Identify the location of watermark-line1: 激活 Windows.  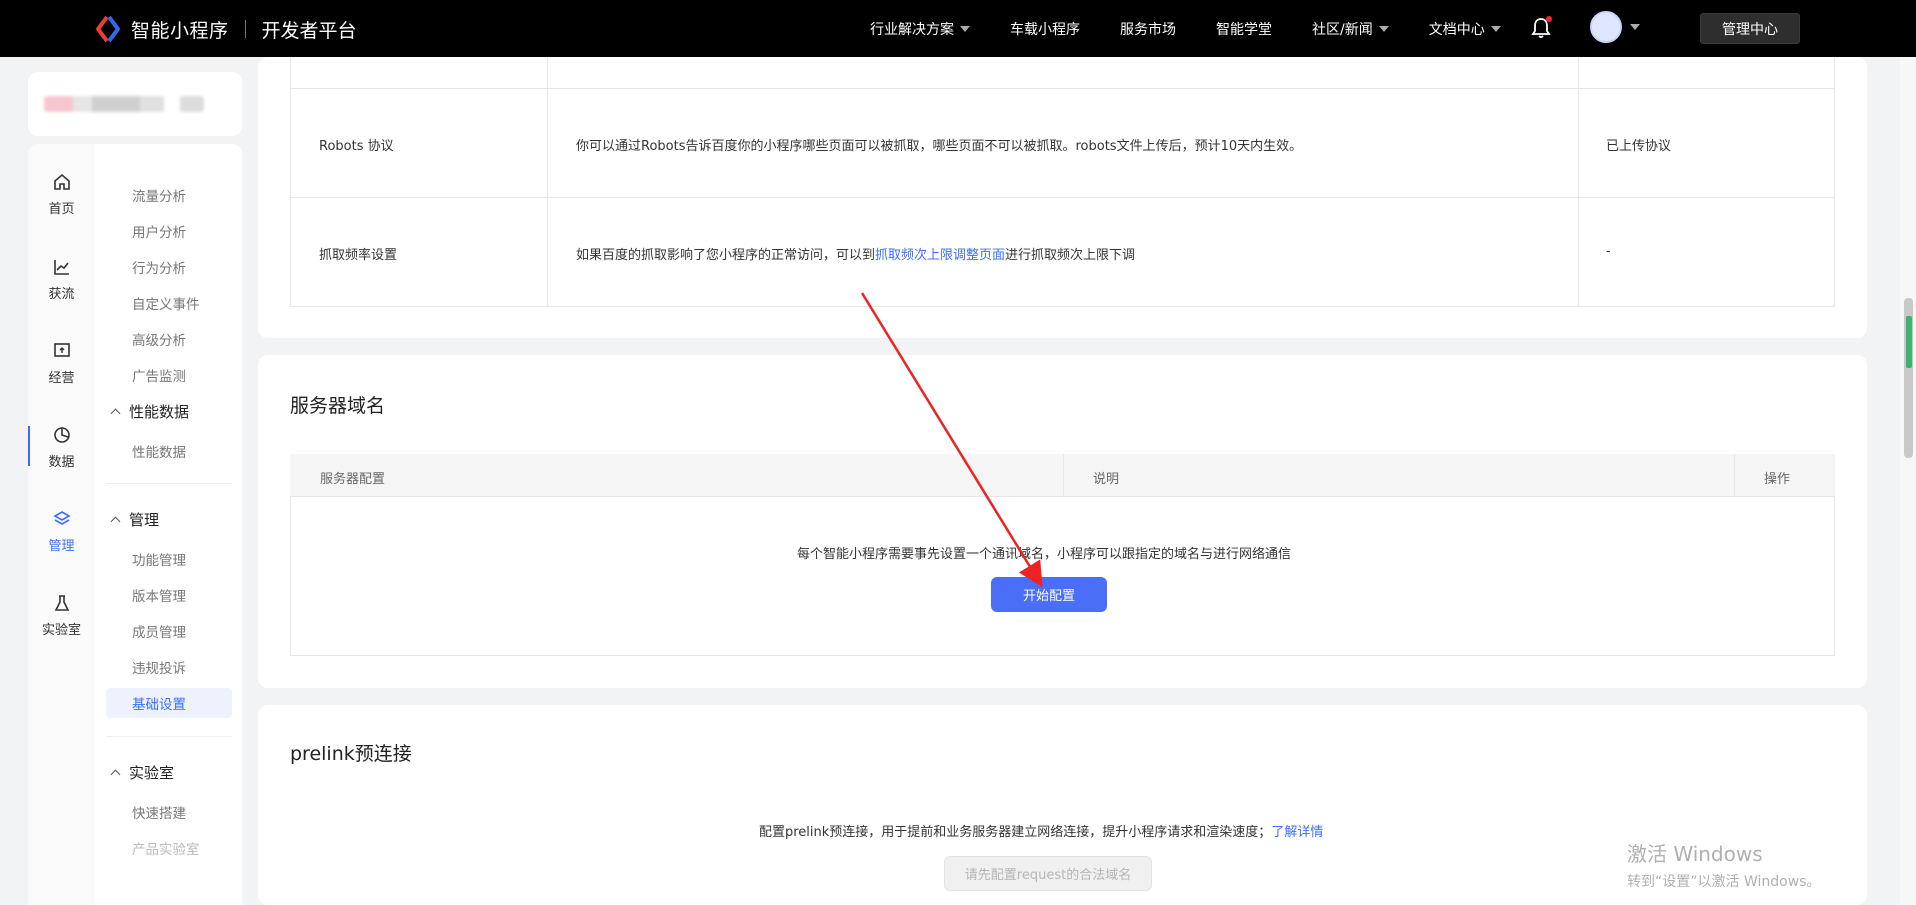
(1695, 854).